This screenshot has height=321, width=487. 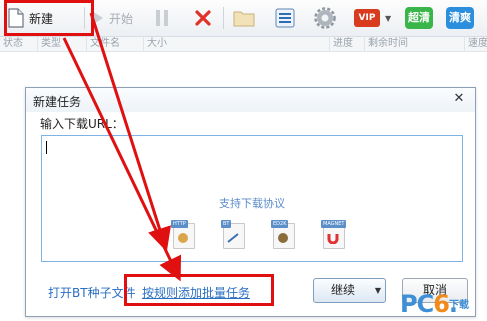 I want to click on watermark-pc: PC, so click(x=417, y=304).